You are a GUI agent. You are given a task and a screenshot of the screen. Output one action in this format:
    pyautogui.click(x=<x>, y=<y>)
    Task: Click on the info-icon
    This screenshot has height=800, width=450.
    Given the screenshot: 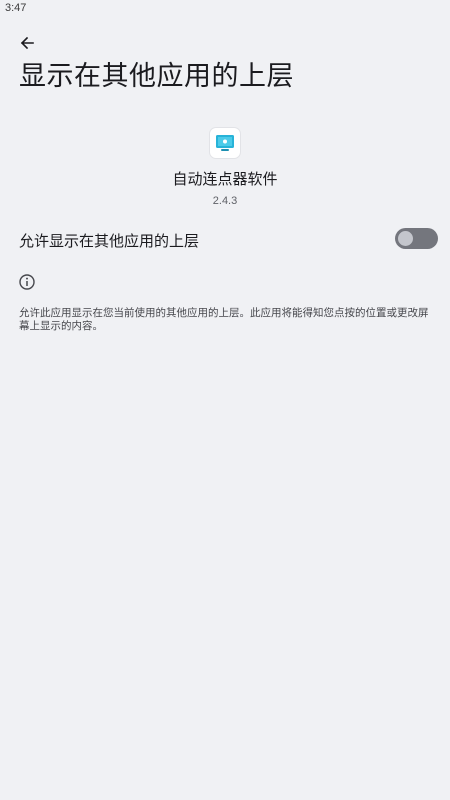 What is the action you would take?
    pyautogui.click(x=27, y=282)
    